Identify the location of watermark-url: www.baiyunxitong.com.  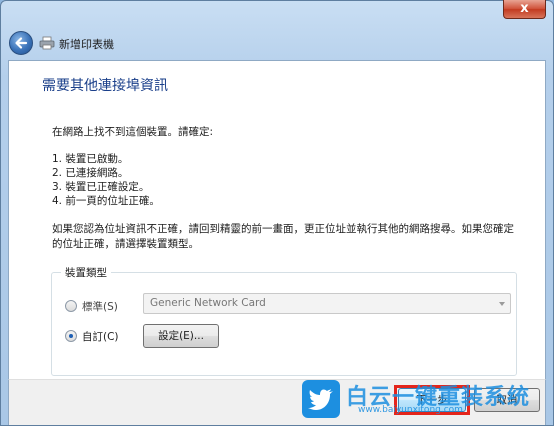
(410, 410).